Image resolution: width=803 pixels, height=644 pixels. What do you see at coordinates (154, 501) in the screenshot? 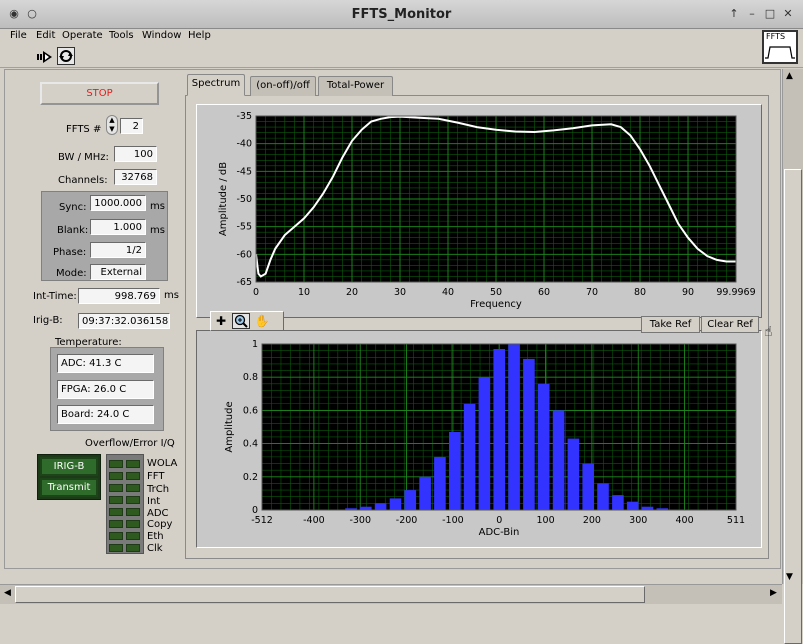
I see `indicator-label-int: Int` at bounding box center [154, 501].